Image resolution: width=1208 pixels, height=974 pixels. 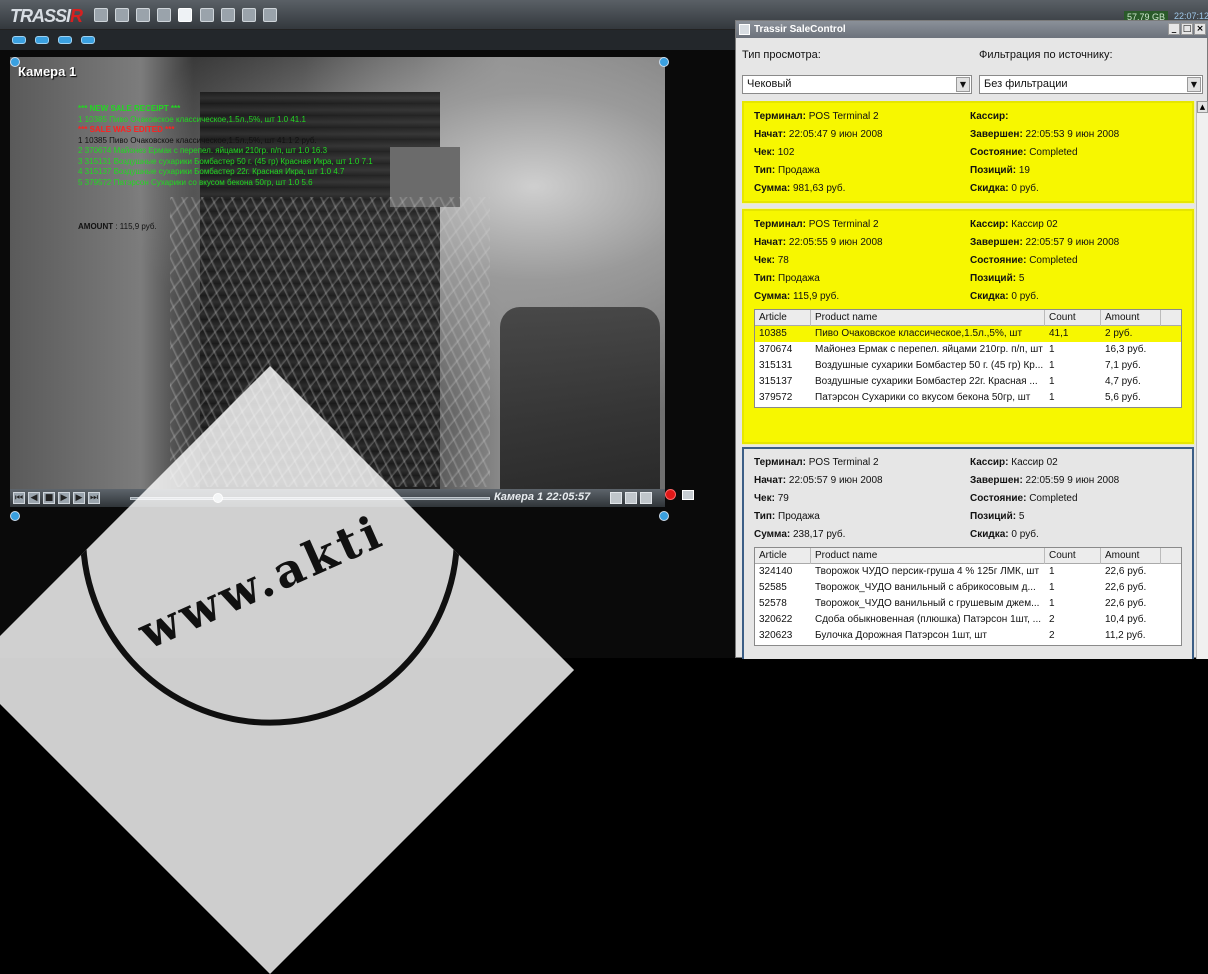 What do you see at coordinates (94, 498) in the screenshot?
I see `skip-end-icon: ⏭` at bounding box center [94, 498].